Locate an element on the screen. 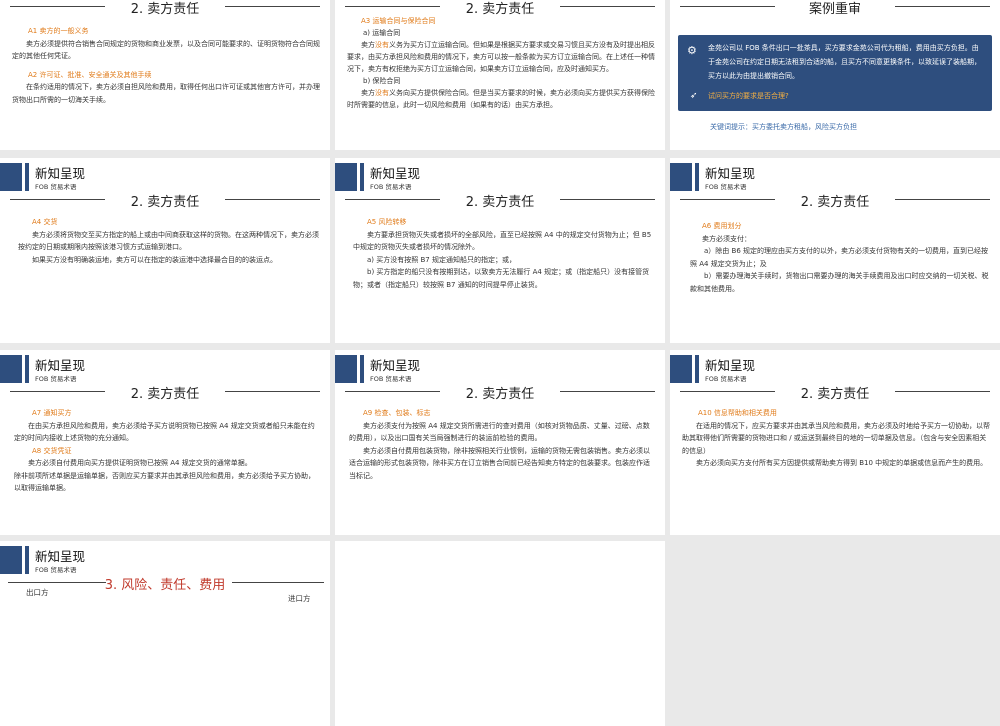  list-label: b) 保险合同 is located at coordinates (382, 81).